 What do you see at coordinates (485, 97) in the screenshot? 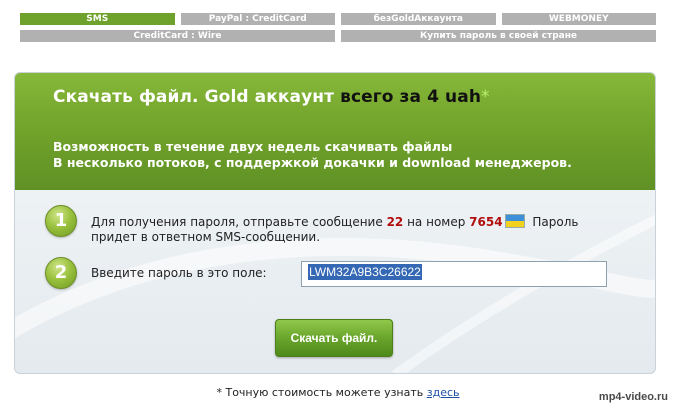
I see `banner-title-asterisk: *` at bounding box center [485, 97].